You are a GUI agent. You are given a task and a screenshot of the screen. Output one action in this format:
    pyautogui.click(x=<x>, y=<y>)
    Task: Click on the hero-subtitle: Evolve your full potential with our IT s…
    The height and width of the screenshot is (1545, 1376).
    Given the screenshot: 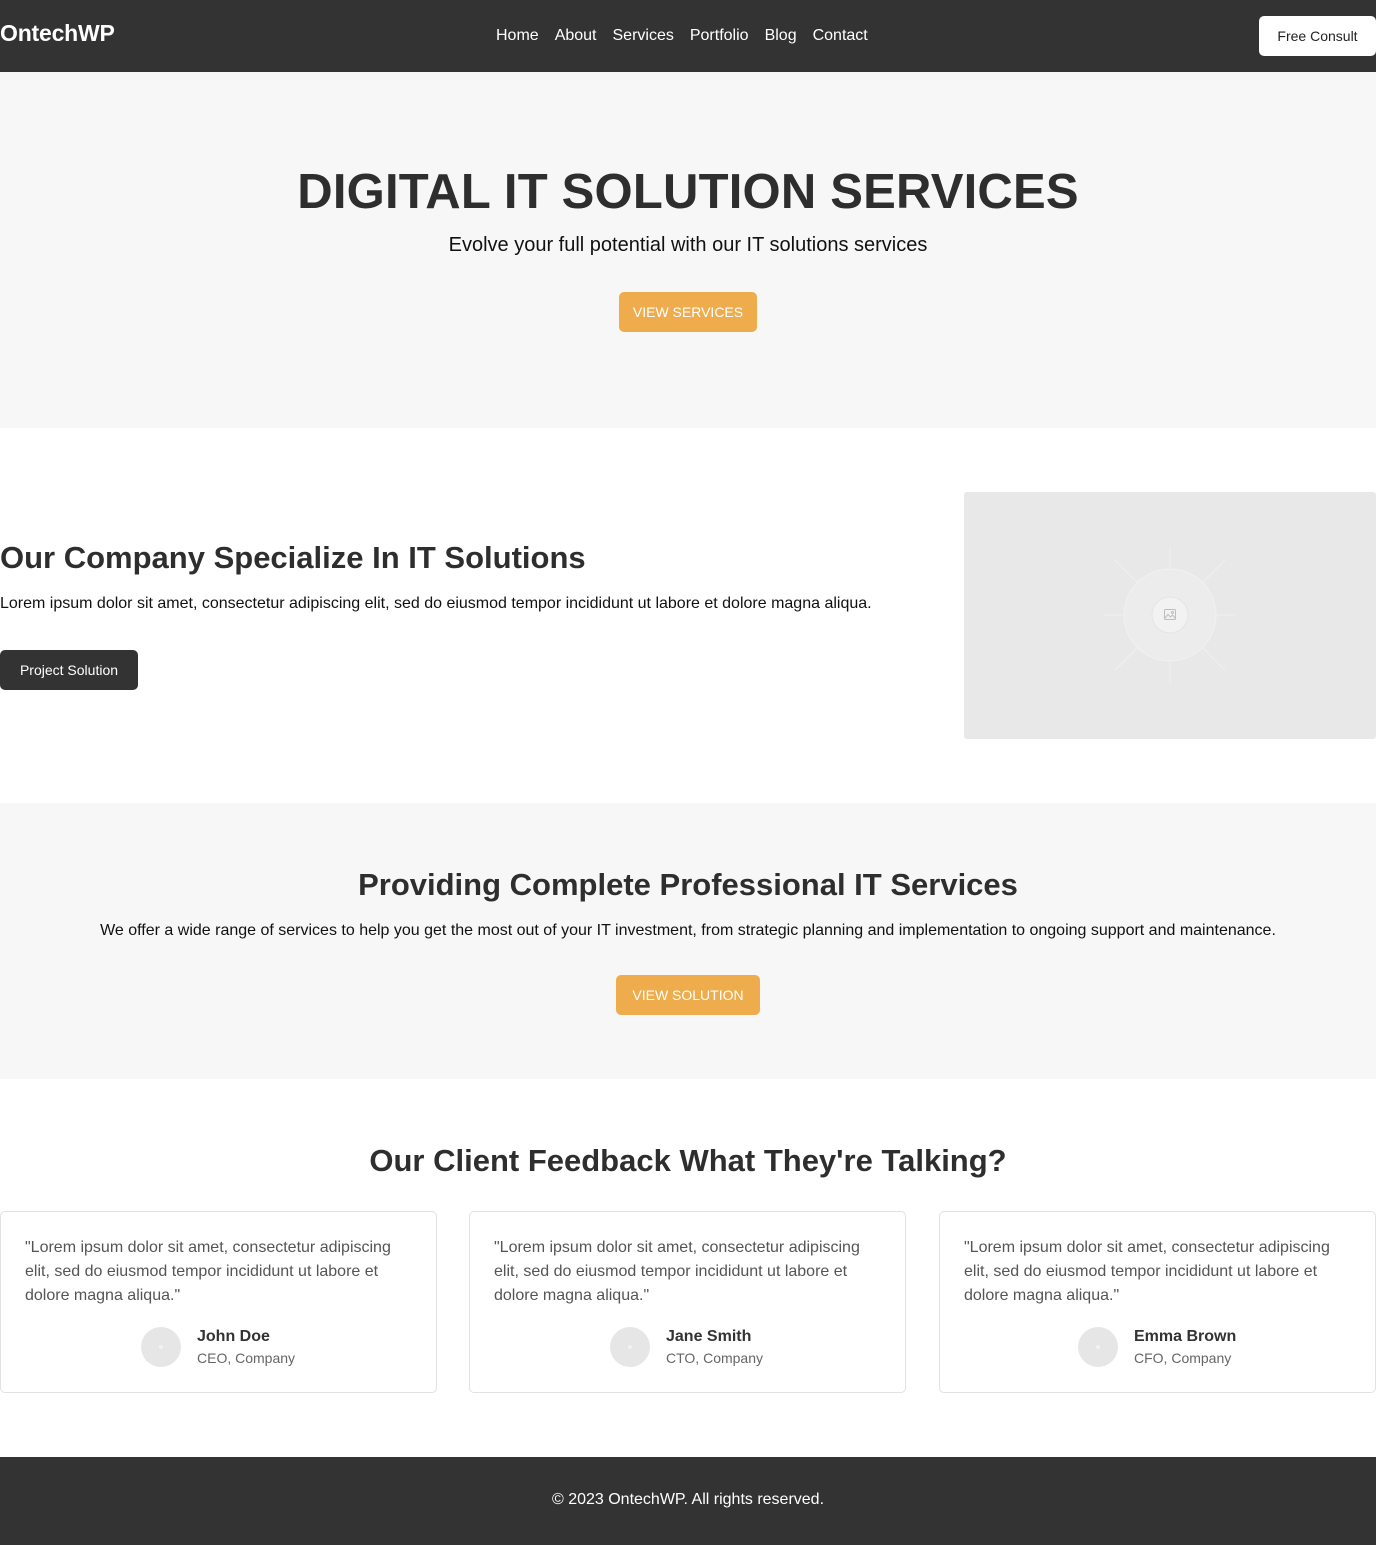 What is the action you would take?
    pyautogui.click(x=688, y=245)
    